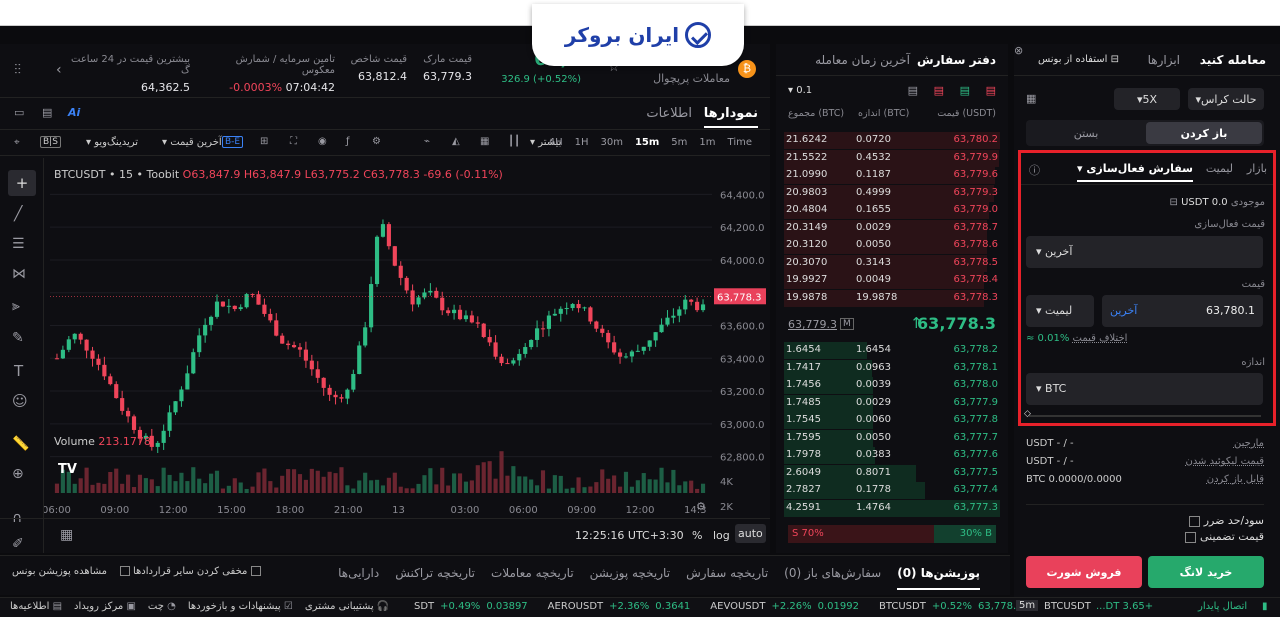 This screenshot has height=617, width=1280. I want to click on ticker-strip-item: SDT +0.49% 0.03897, so click(474, 606).